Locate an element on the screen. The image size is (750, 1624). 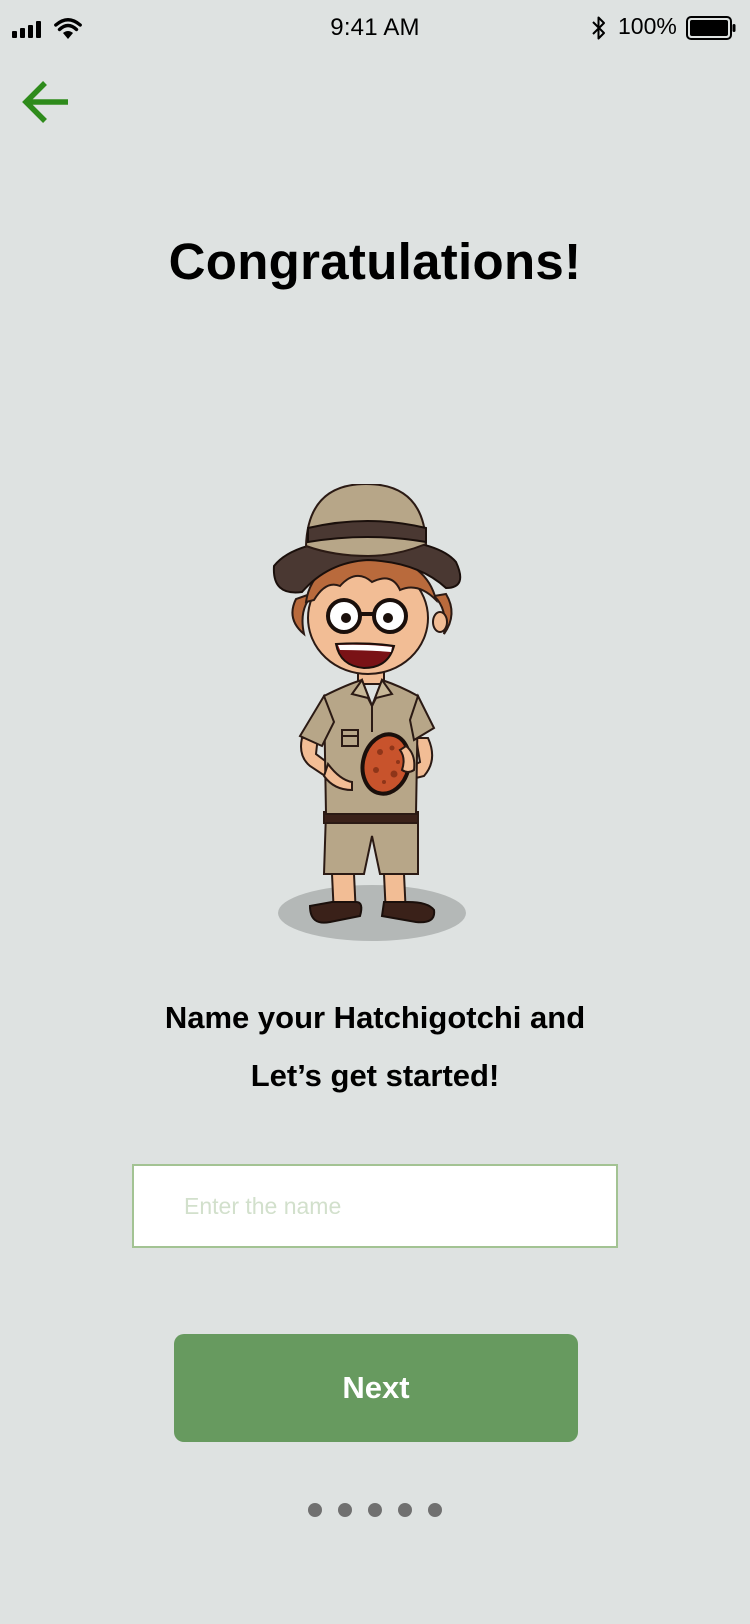
pagination-dots is located at coordinates (375, 1510).